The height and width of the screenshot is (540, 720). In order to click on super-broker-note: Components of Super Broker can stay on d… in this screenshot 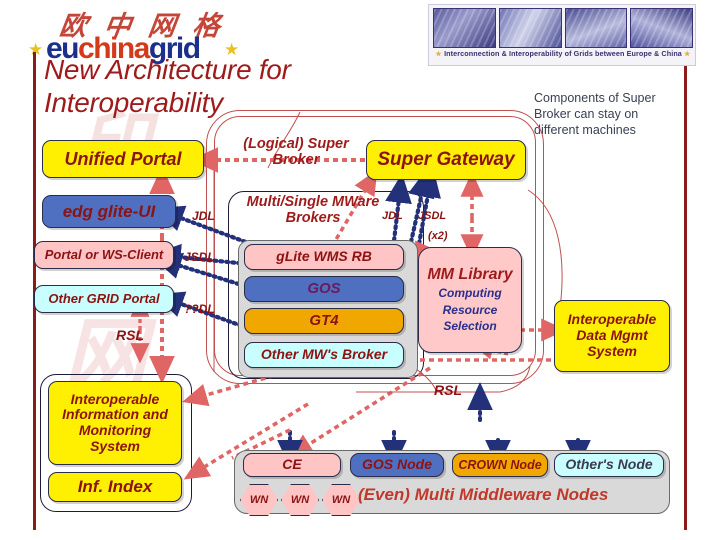, I will do `click(595, 114)`.